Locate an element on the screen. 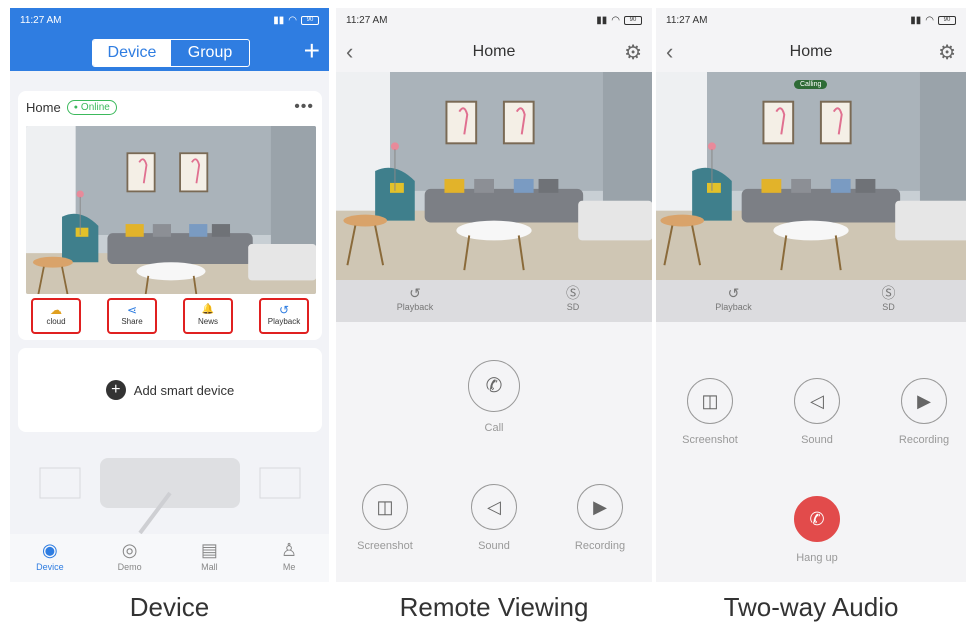 This screenshot has height=625, width=966. tab-bar-demo: ◎ Demo is located at coordinates (130, 558).